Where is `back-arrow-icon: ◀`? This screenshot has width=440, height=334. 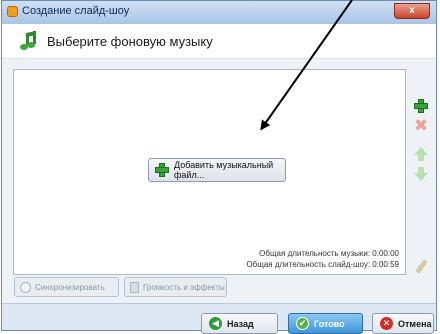 back-arrow-icon: ◀ is located at coordinates (215, 323).